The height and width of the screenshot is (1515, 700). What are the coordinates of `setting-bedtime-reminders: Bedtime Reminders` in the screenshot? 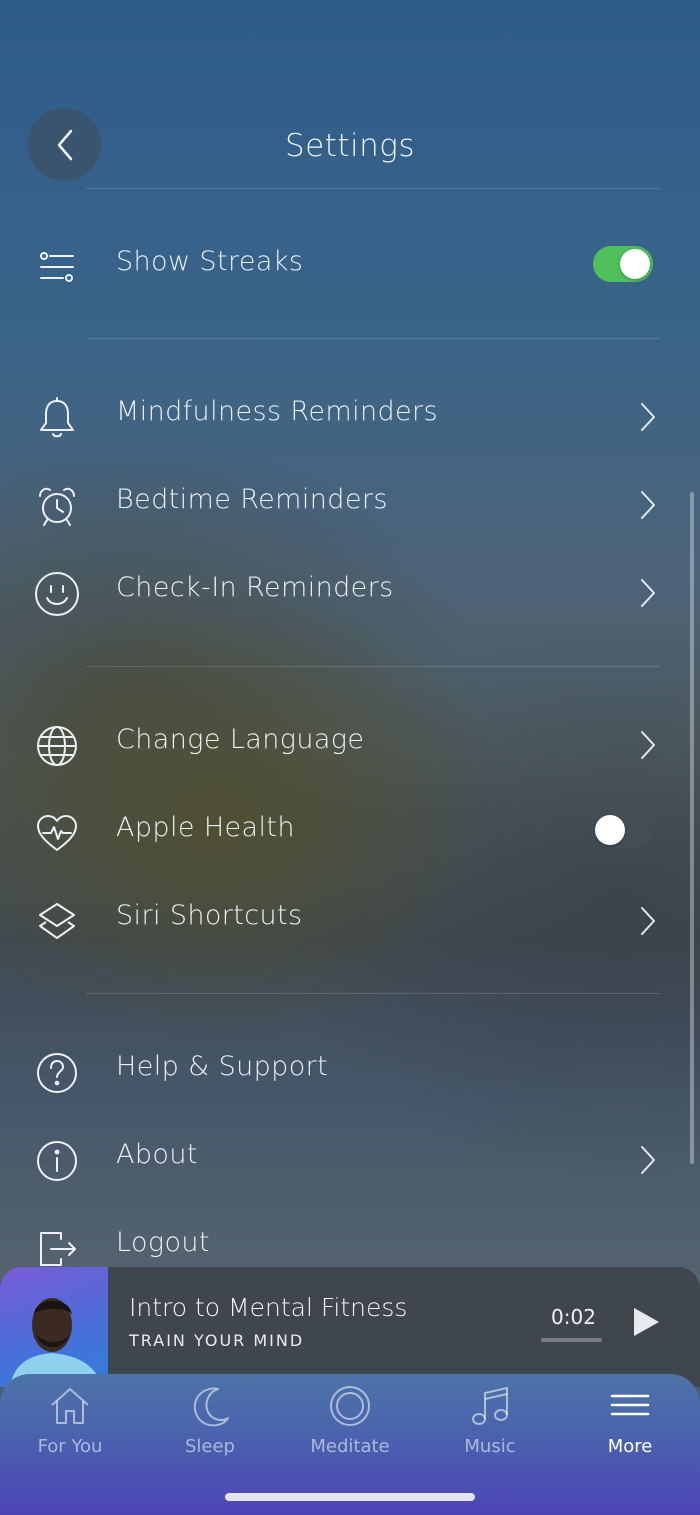 It's located at (350, 504).